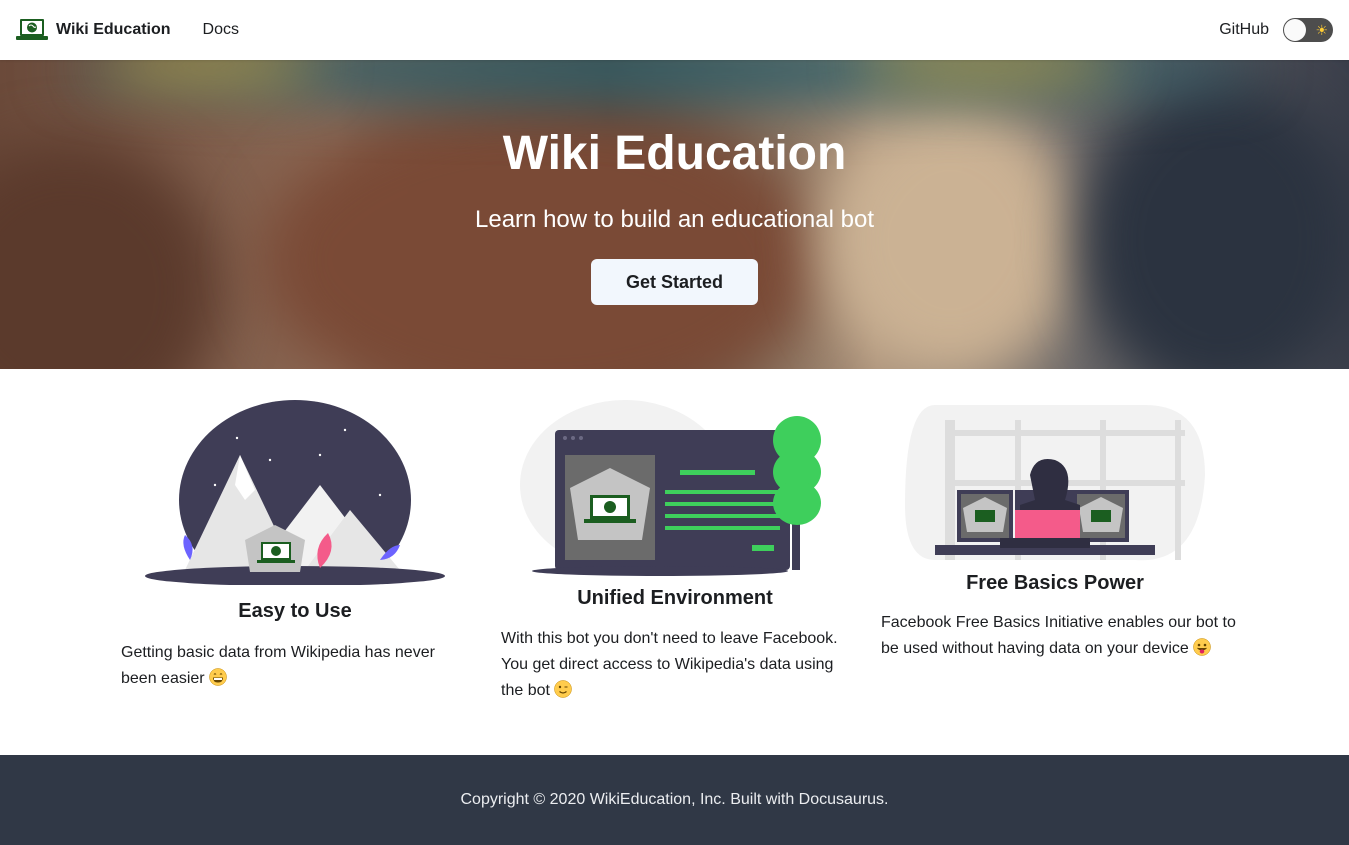 This screenshot has height=845, width=1349. What do you see at coordinates (218, 677) in the screenshot?
I see `grinning-face-icon` at bounding box center [218, 677].